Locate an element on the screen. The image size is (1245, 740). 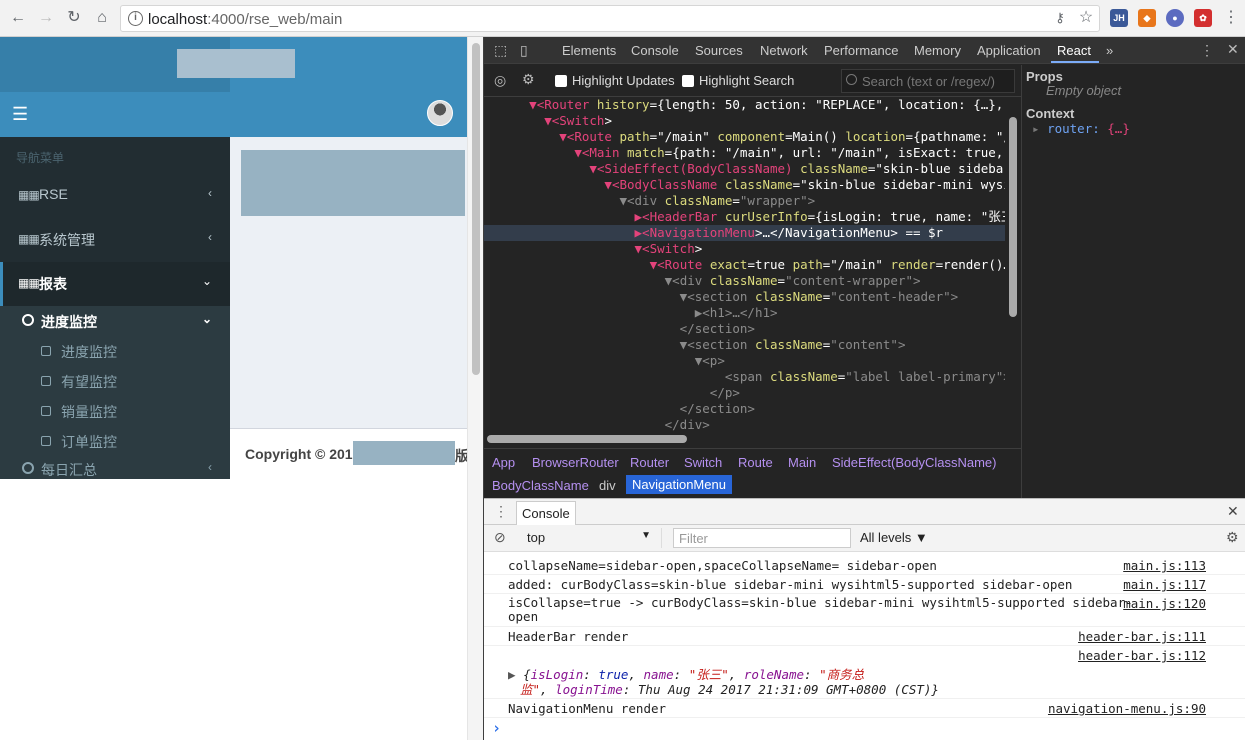
tree-node: </div> is located at coordinates (744, 425).